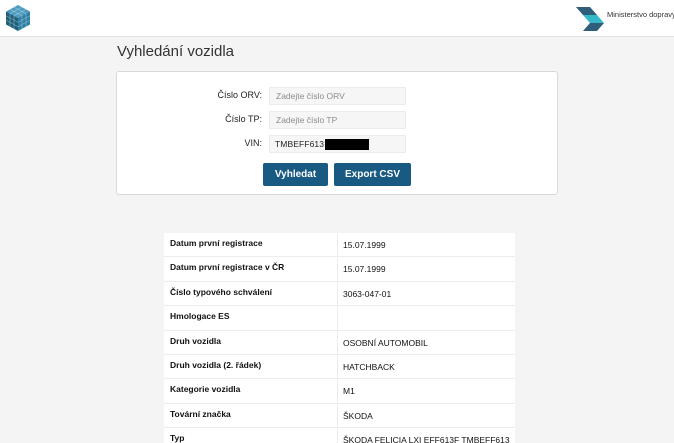  What do you see at coordinates (295, 174) in the screenshot?
I see `search-button: Vyhledat` at bounding box center [295, 174].